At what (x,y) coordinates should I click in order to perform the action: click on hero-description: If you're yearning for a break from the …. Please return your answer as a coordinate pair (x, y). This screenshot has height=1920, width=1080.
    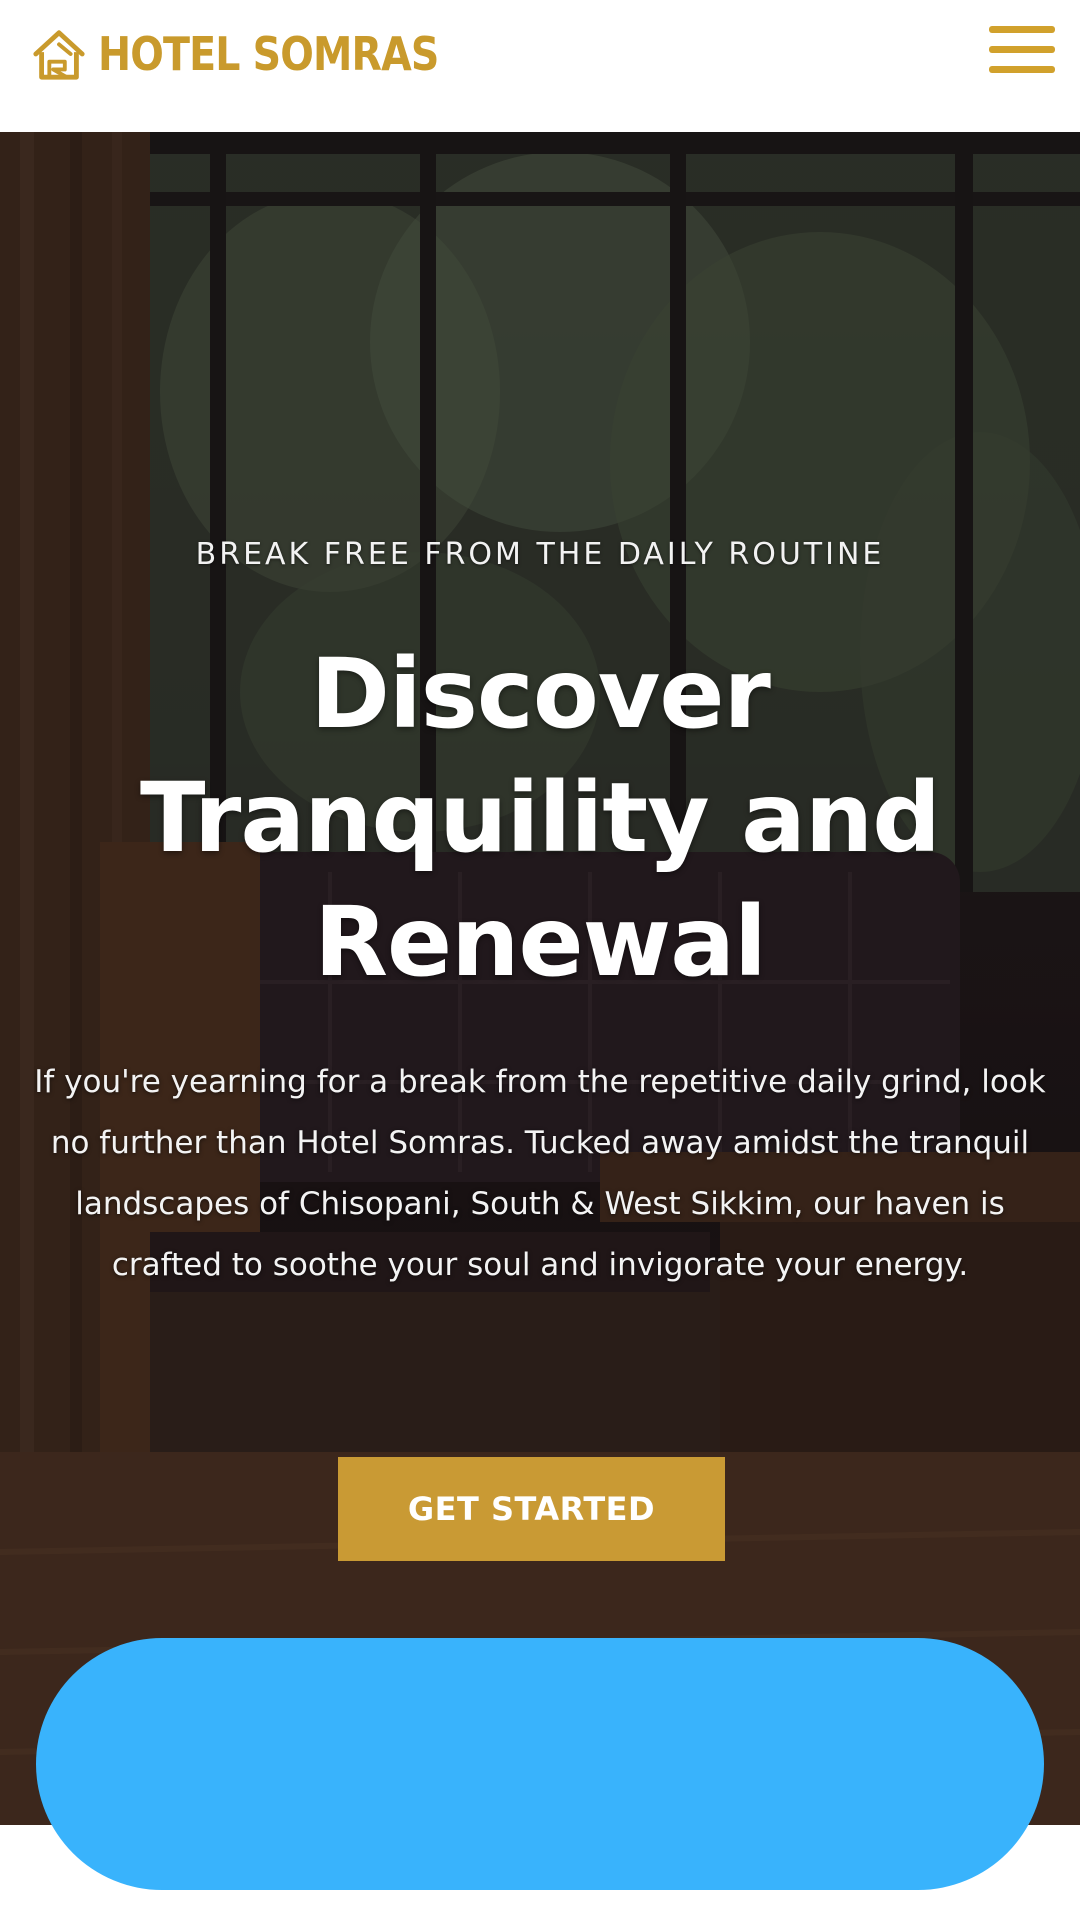
    Looking at the image, I should click on (540, 1173).